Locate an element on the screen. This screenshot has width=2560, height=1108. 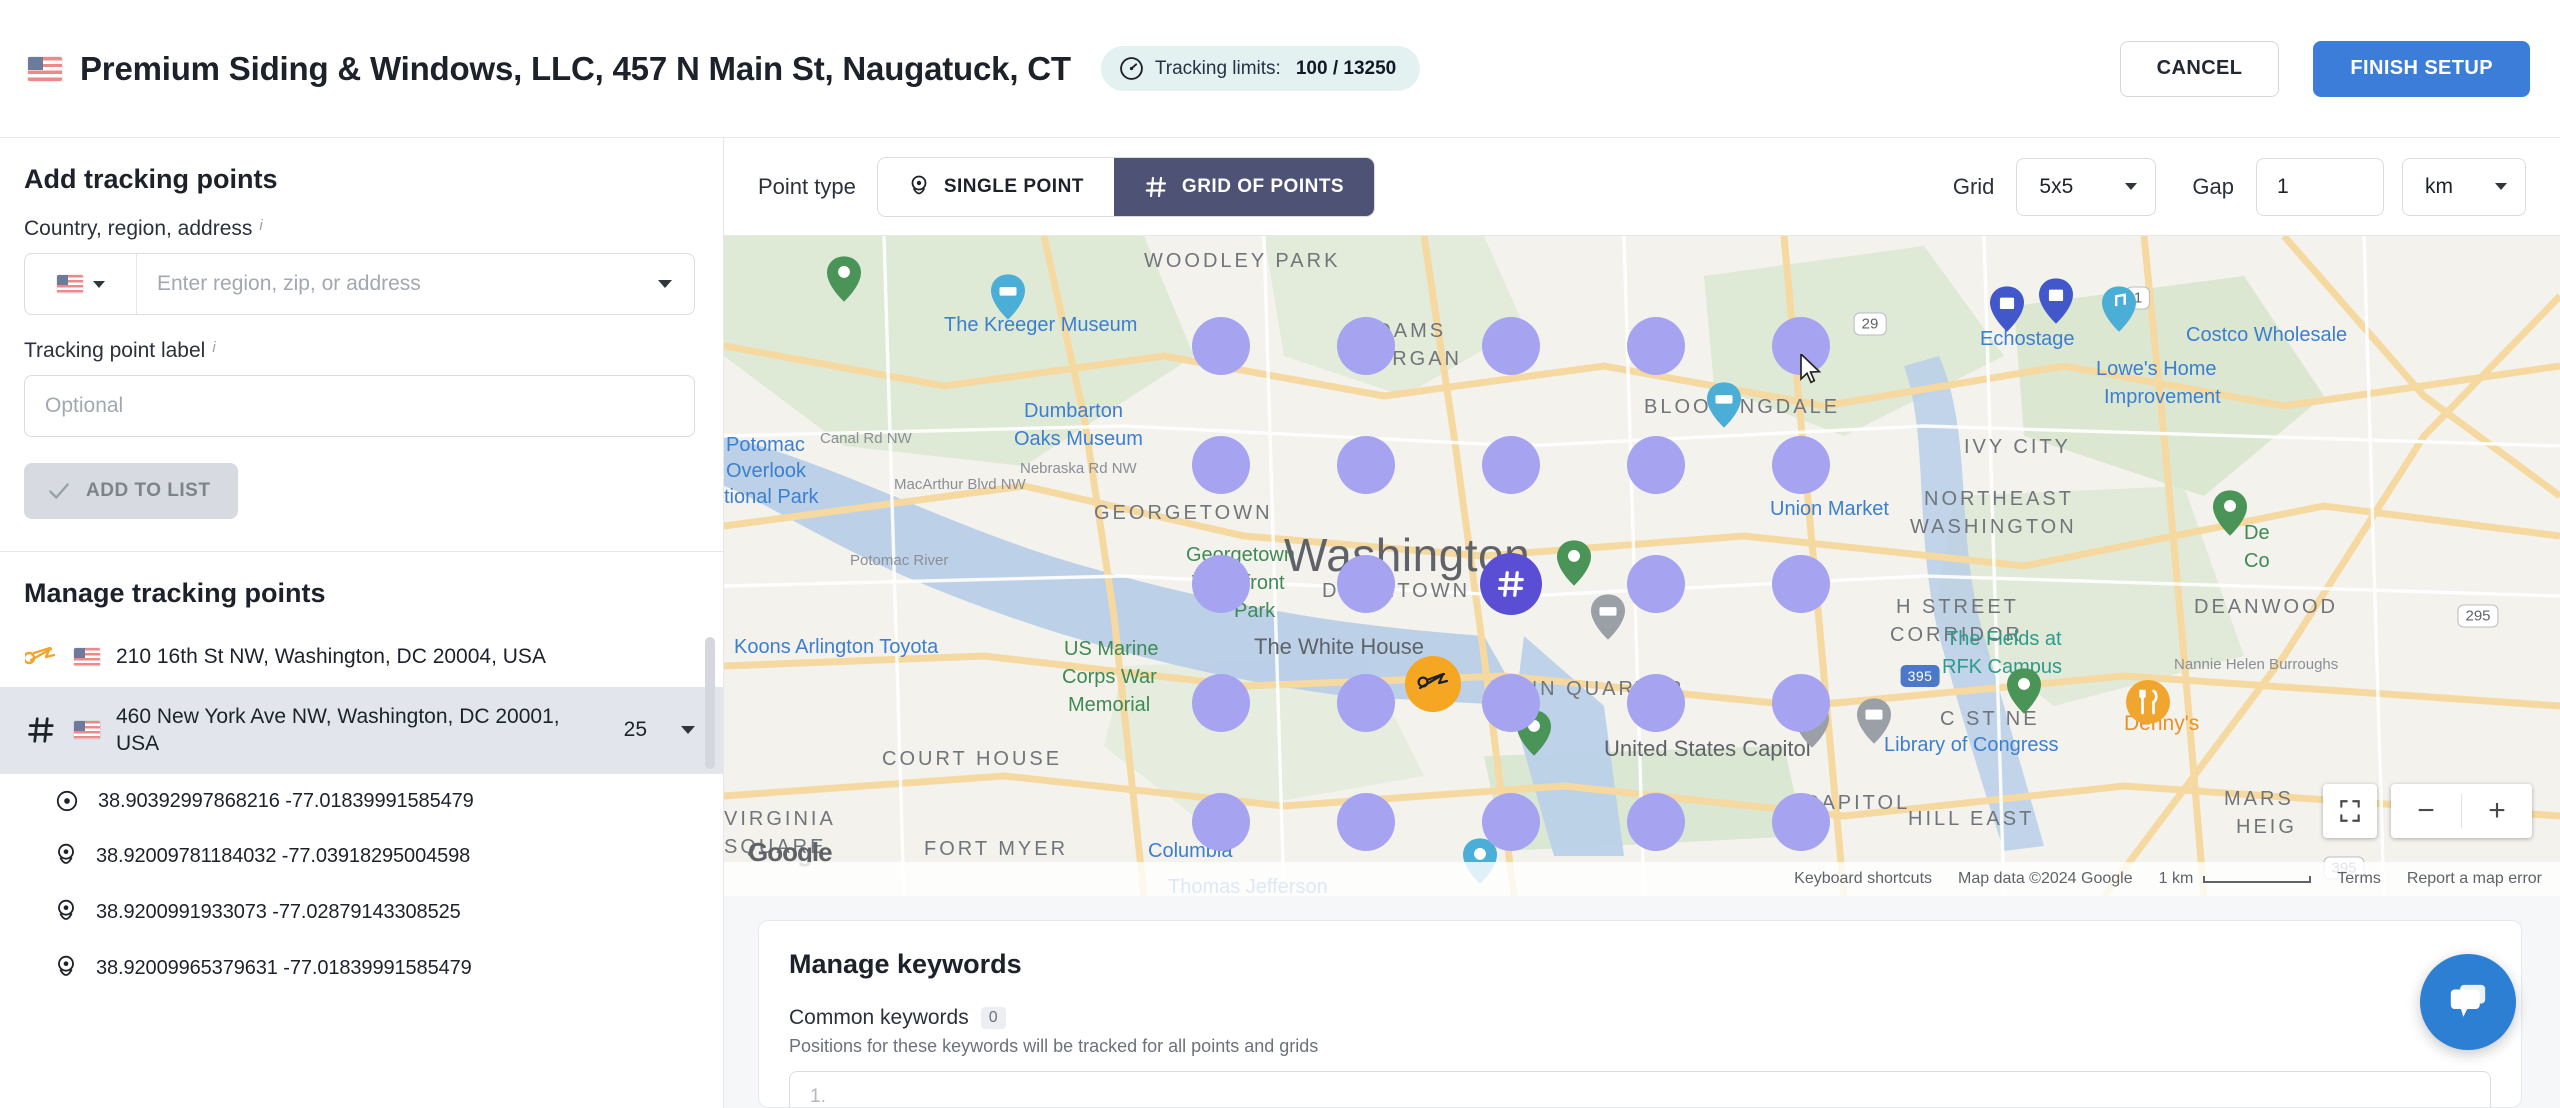
address-label-text: Country, region, address is located at coordinates (138, 228).